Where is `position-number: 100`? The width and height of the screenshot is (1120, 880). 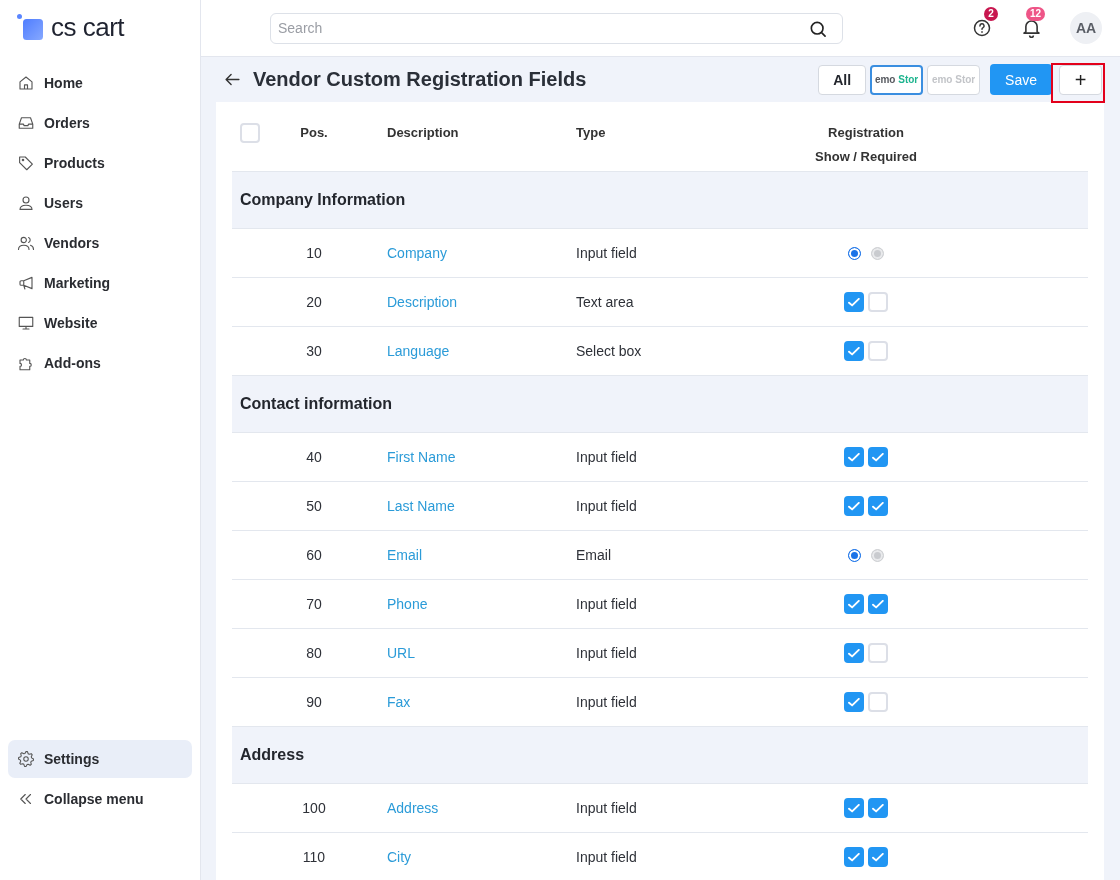 position-number: 100 is located at coordinates (314, 808).